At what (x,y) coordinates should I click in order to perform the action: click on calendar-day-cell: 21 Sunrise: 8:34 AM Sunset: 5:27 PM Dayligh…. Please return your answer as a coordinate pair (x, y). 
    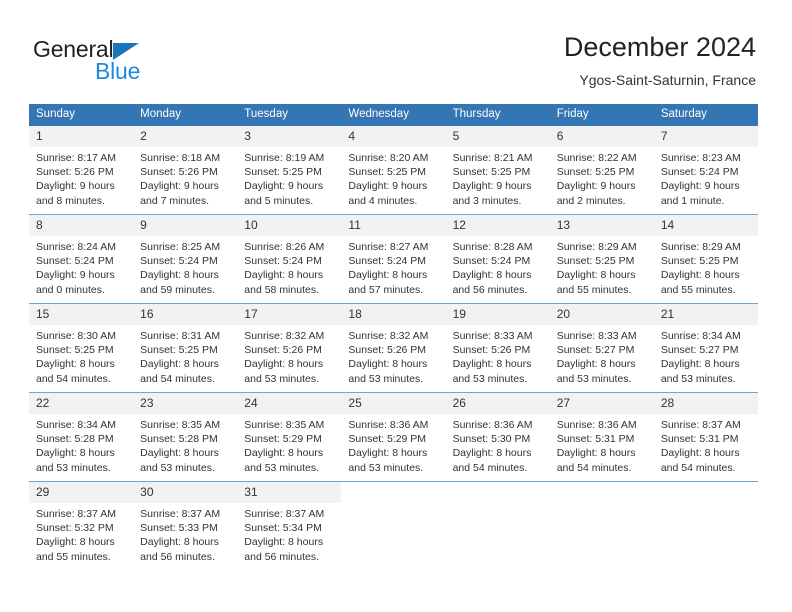
    Looking at the image, I should click on (705, 348).